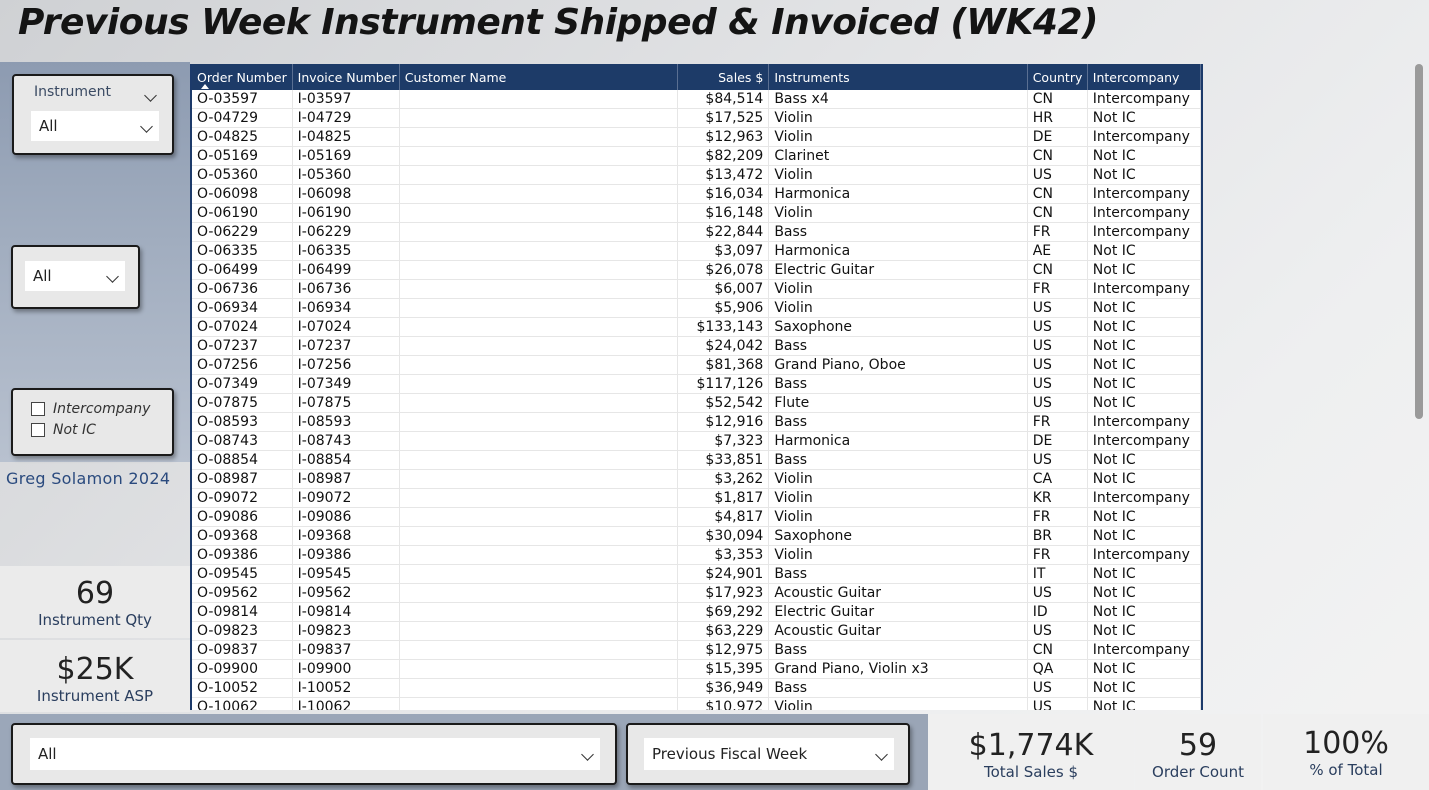 The height and width of the screenshot is (790, 1429). What do you see at coordinates (75, 276) in the screenshot?
I see `category-dropdown: All` at bounding box center [75, 276].